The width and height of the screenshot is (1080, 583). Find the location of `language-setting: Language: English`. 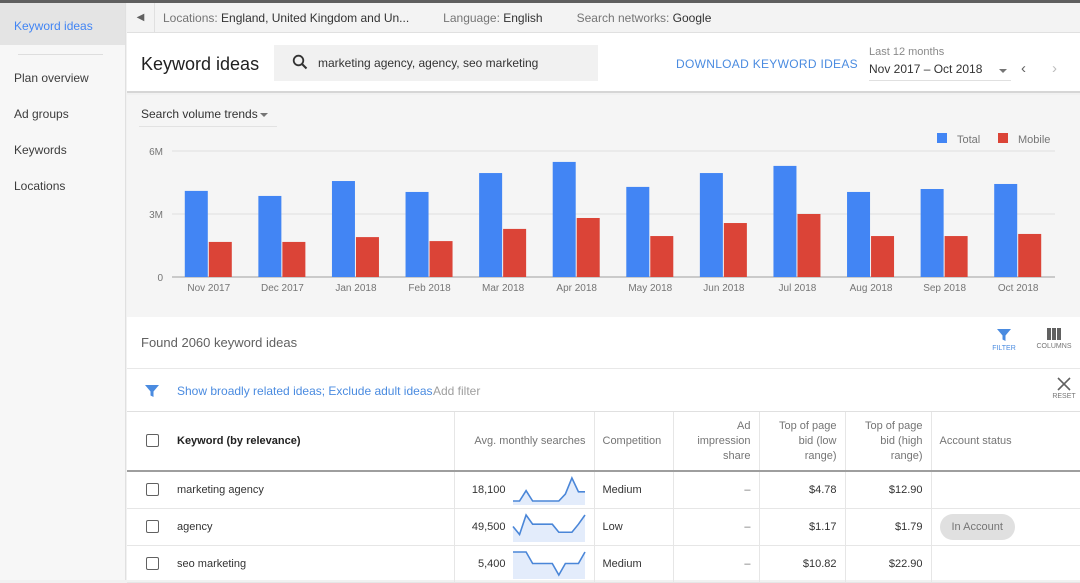

language-setting: Language: English is located at coordinates (492, 18).